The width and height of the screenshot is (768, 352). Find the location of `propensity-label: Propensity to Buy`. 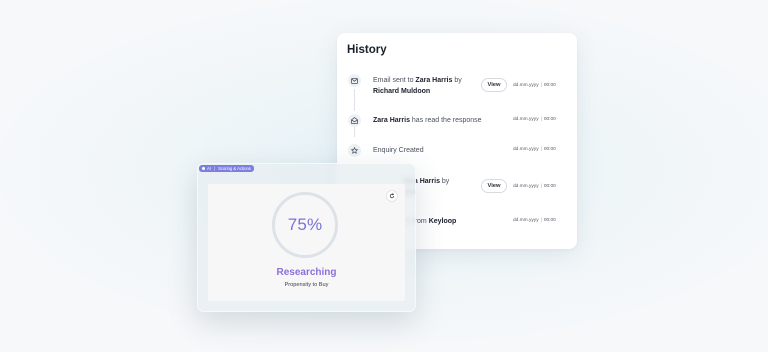

propensity-label: Propensity to Buy is located at coordinates (306, 285).